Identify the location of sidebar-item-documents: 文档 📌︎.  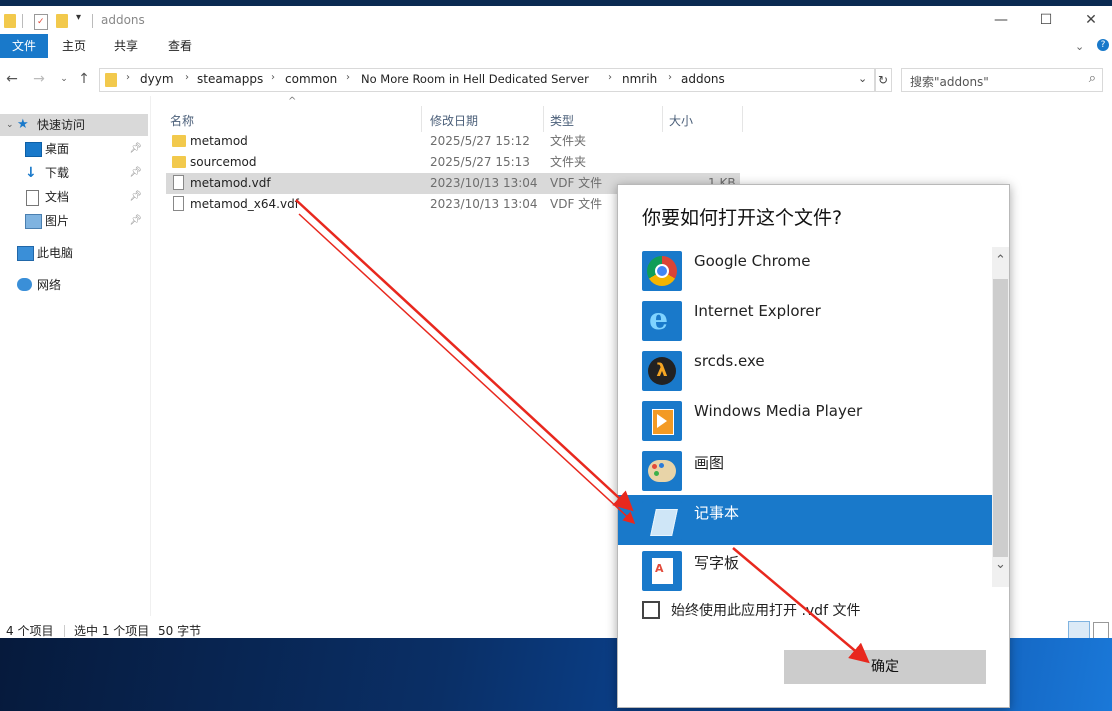
(74, 197).